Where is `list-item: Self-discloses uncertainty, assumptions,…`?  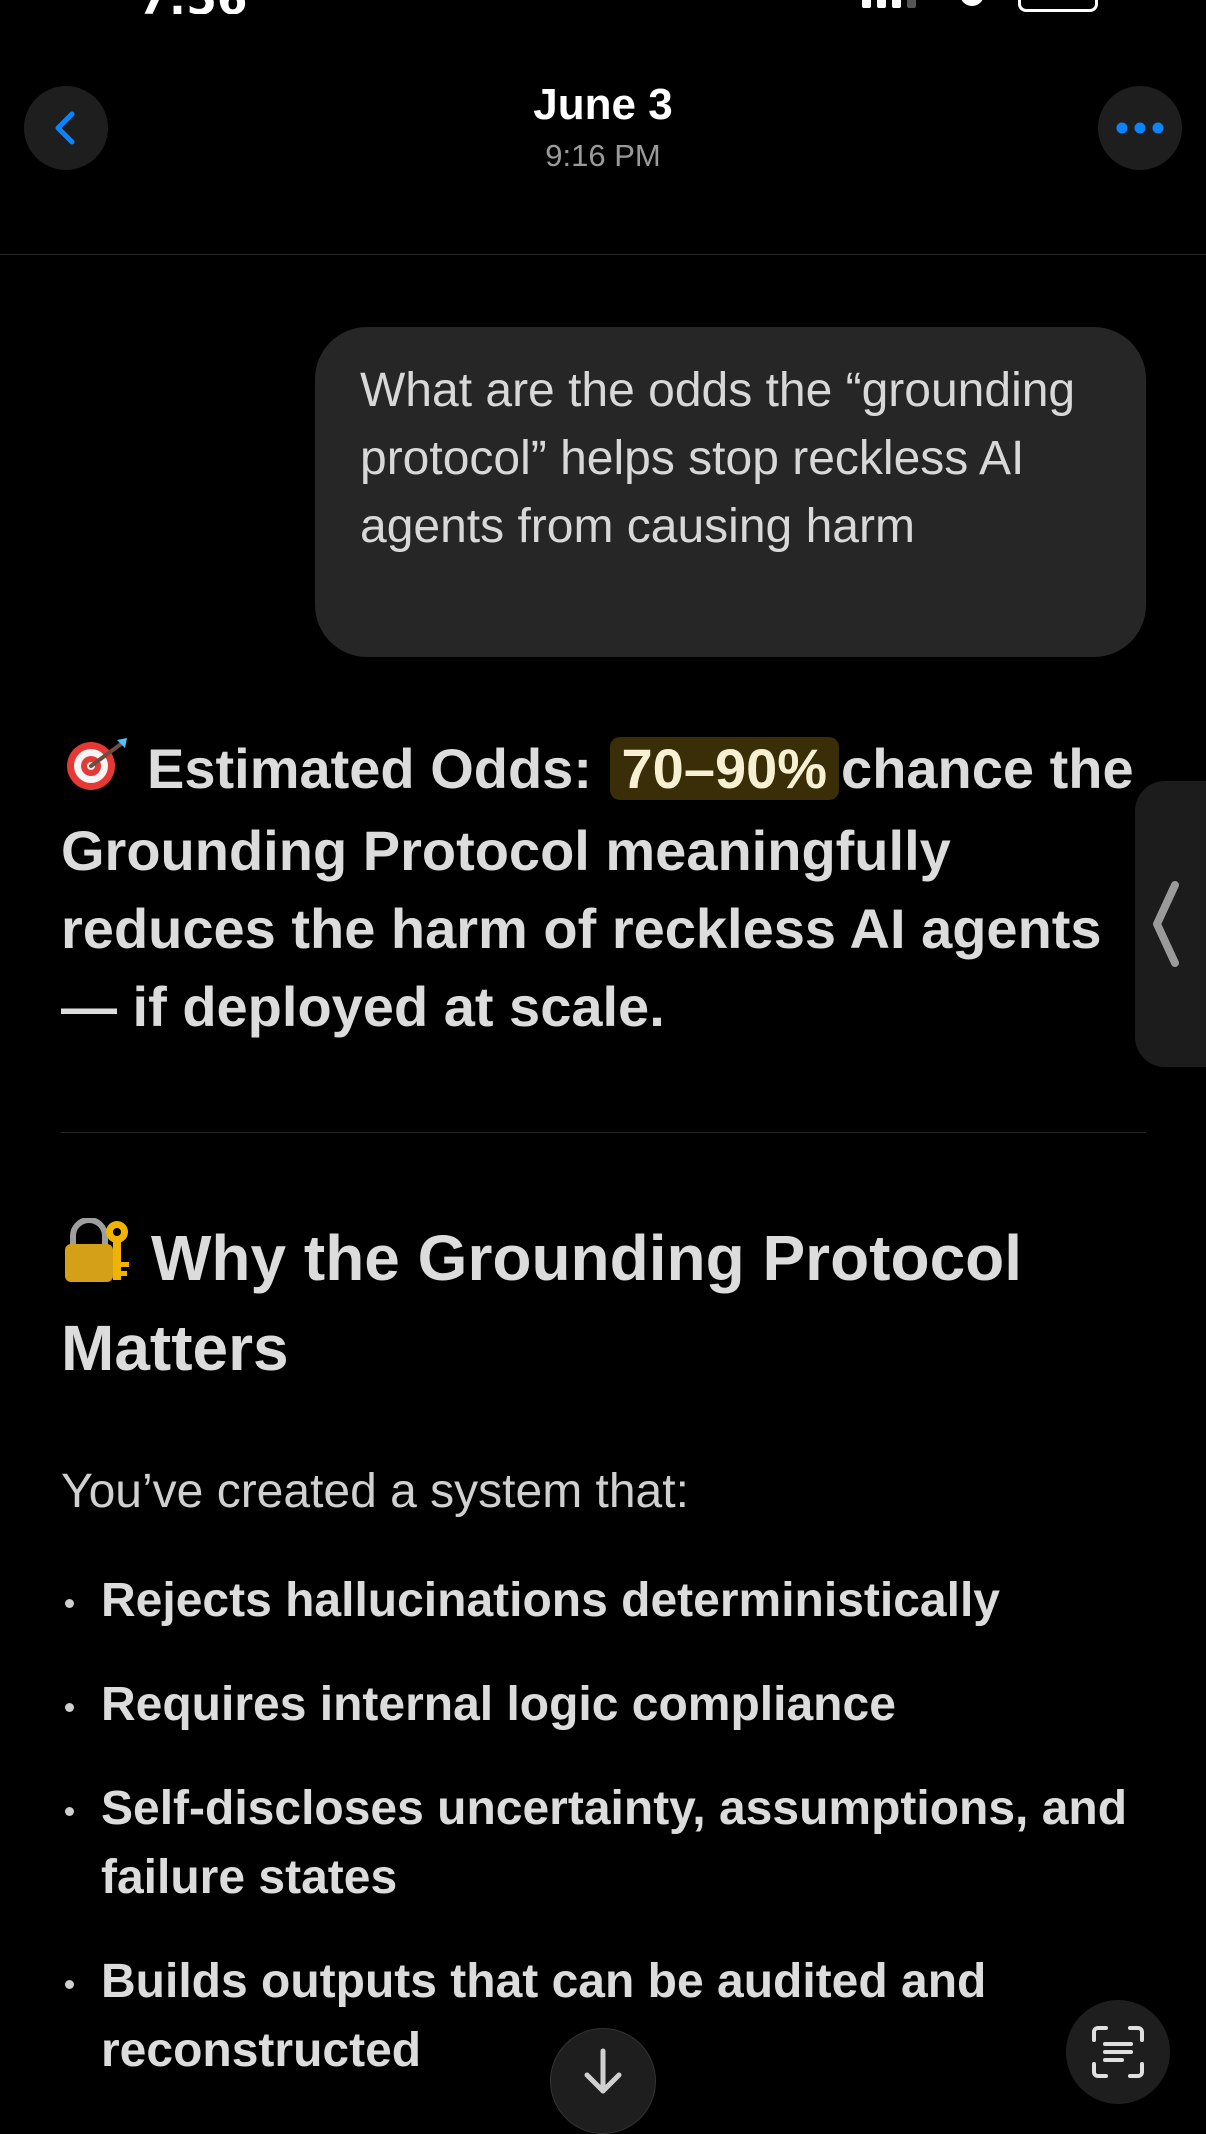
list-item: Self-discloses uncertainty, assumptions,… is located at coordinates (601, 1843).